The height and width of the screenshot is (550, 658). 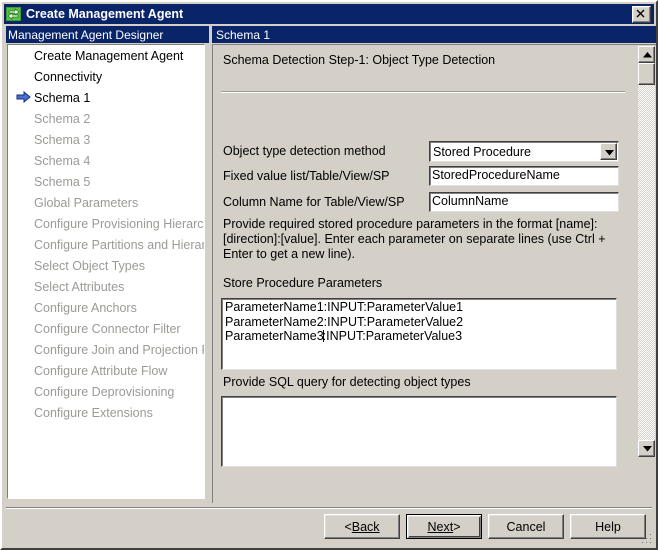 I want to click on sidebar-item-global-parameters: Global Parameters, so click(x=106, y=202).